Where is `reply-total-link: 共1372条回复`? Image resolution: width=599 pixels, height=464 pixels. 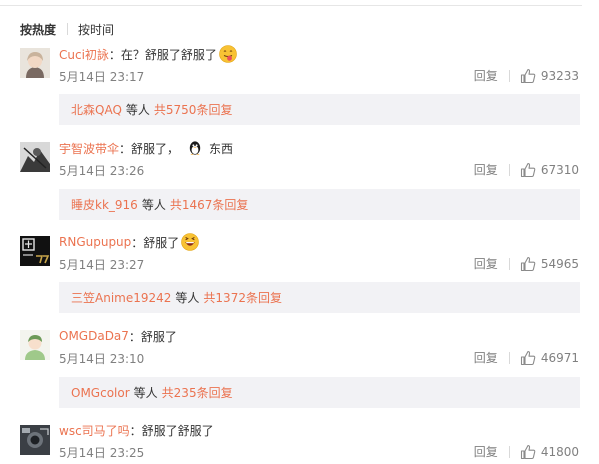
reply-total-link: 共1372条回复 is located at coordinates (242, 297).